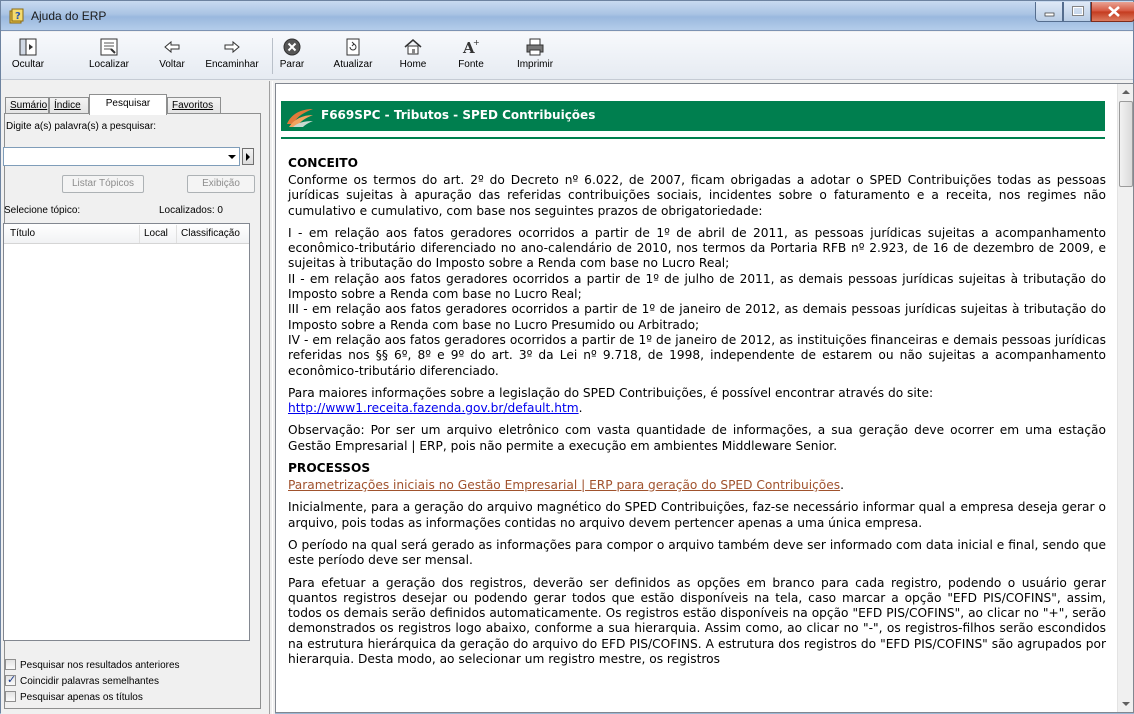  I want to click on maximize-icon, so click(1078, 11).